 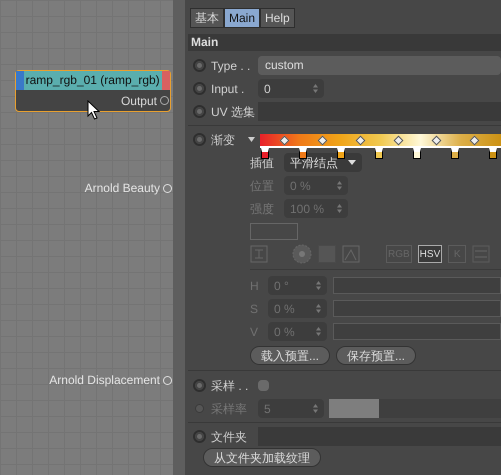 I want to click on node-title: ramp_rgb_01 (ramp_rgb), so click(x=93, y=80).